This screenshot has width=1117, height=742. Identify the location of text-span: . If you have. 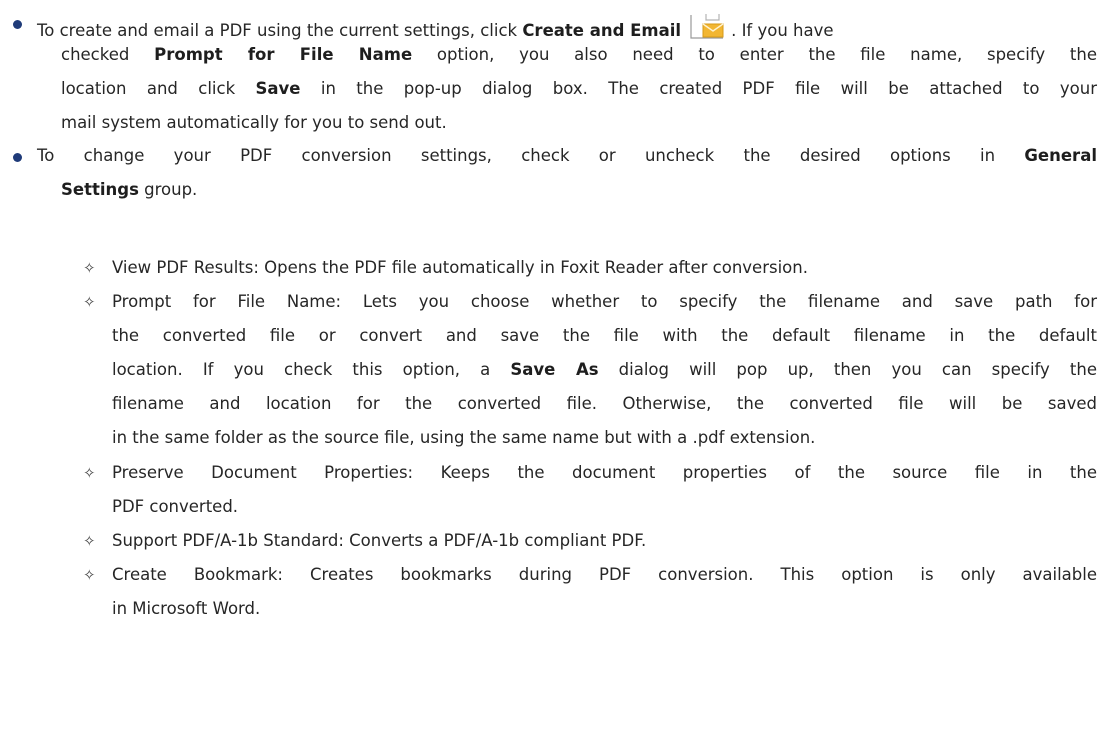
(782, 30).